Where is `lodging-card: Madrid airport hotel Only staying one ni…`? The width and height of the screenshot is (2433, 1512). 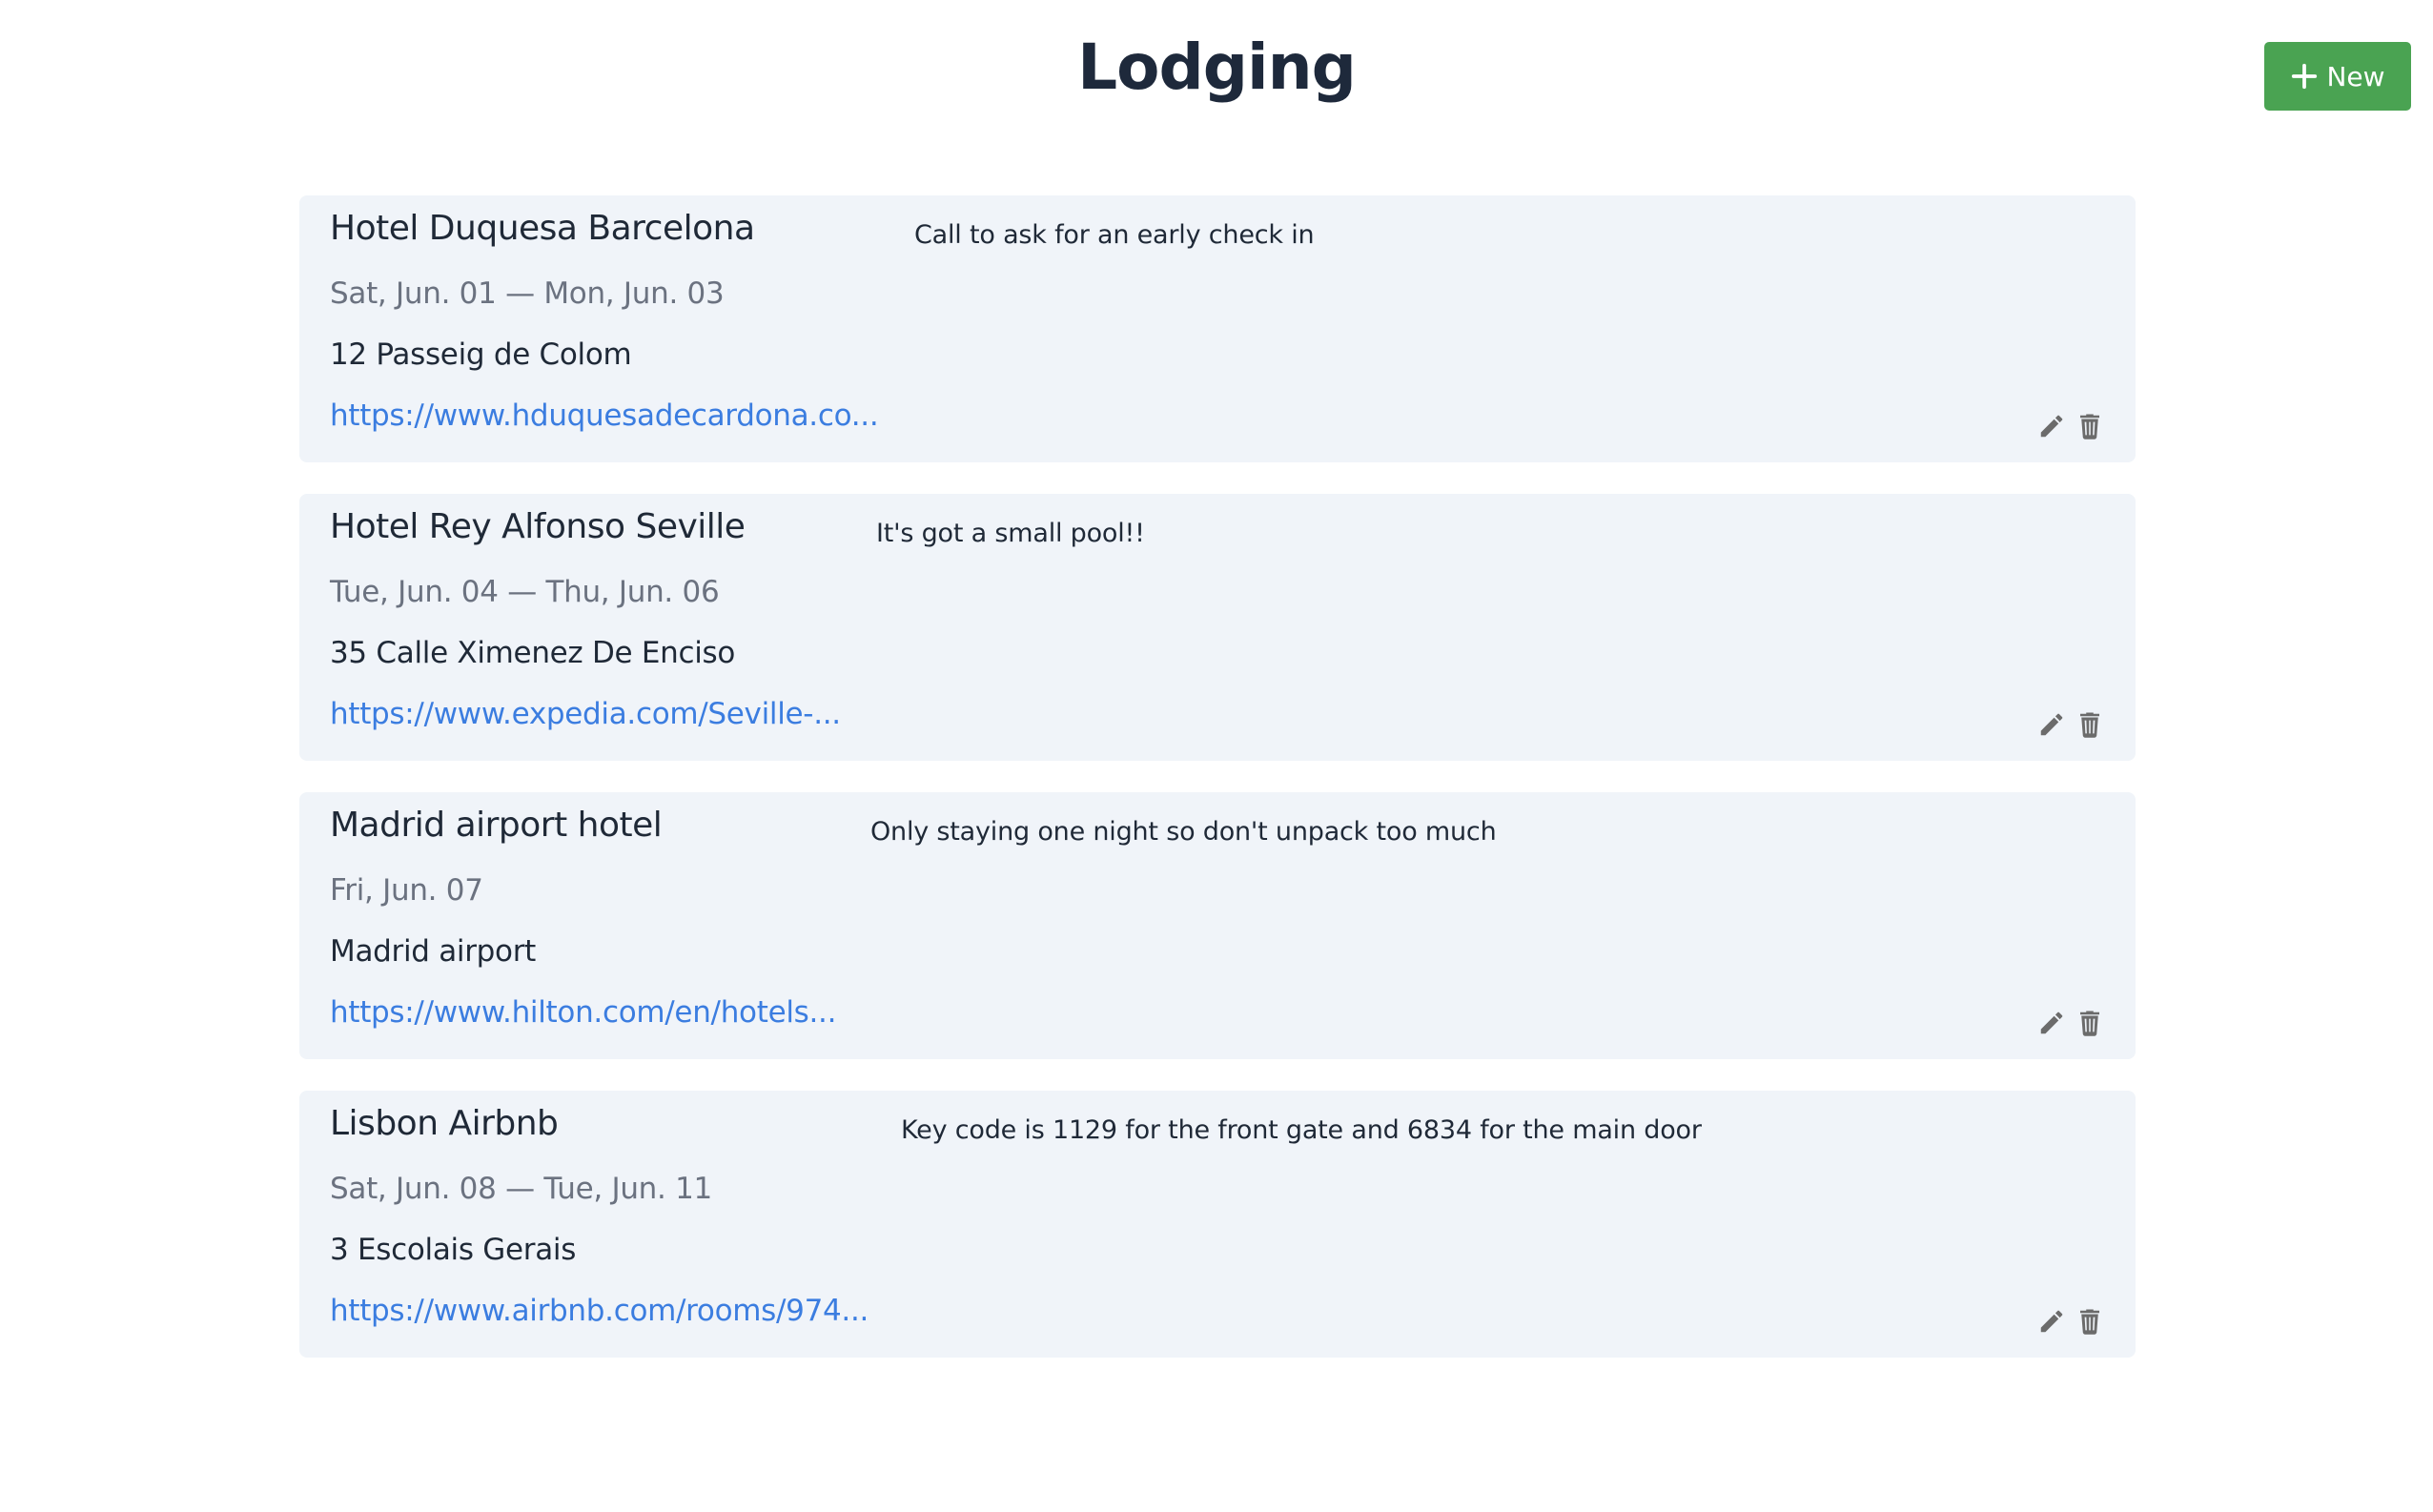 lodging-card: Madrid airport hotel Only staying one ni… is located at coordinates (1217, 925).